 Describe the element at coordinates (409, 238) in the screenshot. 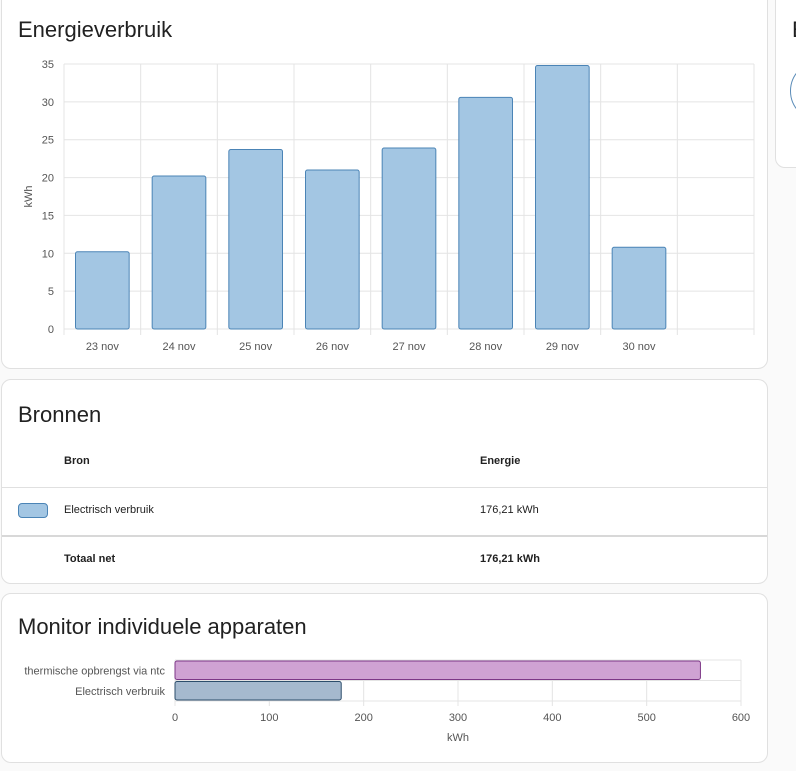

I see `bar-27-nov` at that location.